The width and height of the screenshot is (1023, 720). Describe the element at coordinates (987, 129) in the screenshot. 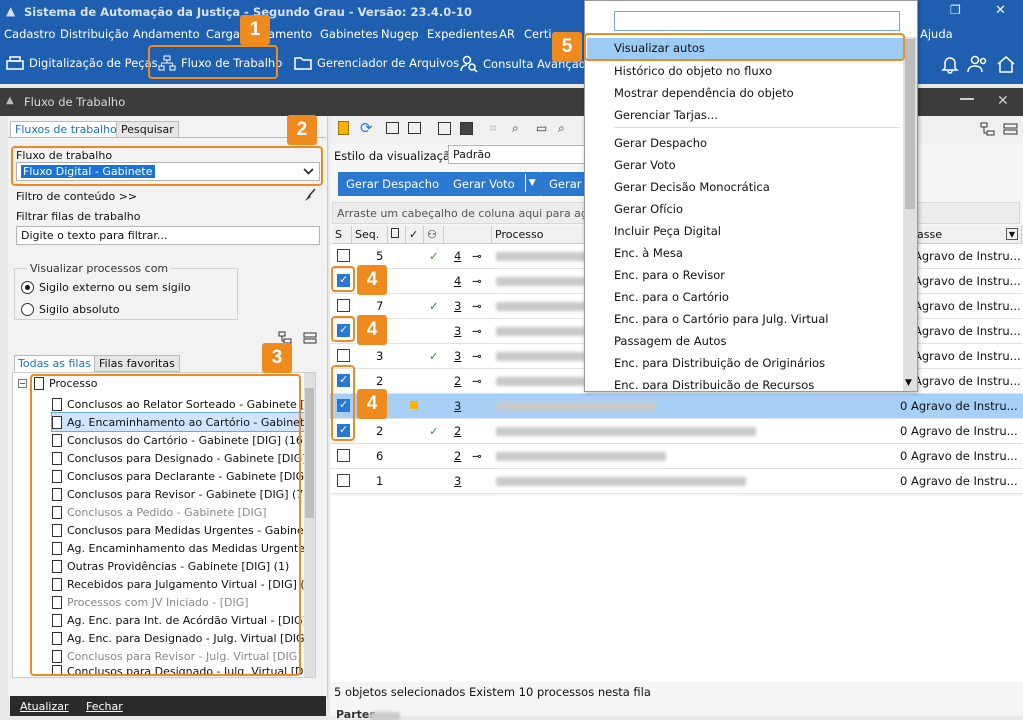

I see `tree-layout-icon` at that location.